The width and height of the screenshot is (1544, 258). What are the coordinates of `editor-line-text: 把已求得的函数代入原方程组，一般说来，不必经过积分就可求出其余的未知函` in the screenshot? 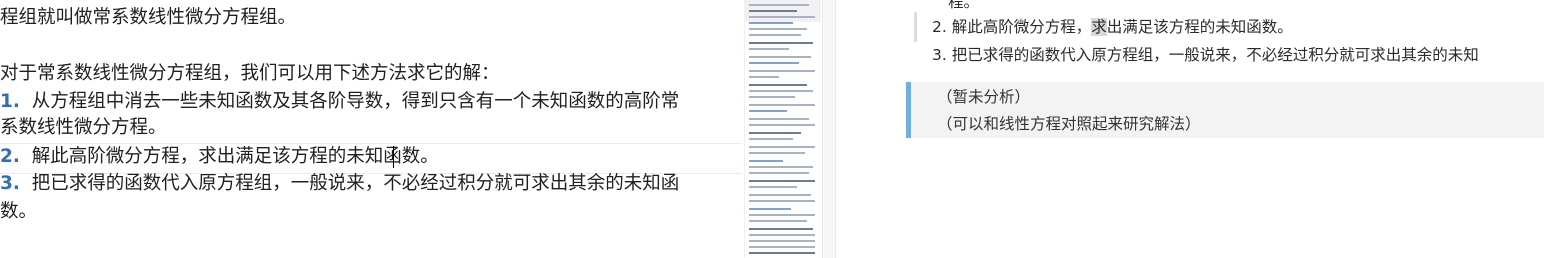 It's located at (355, 183).